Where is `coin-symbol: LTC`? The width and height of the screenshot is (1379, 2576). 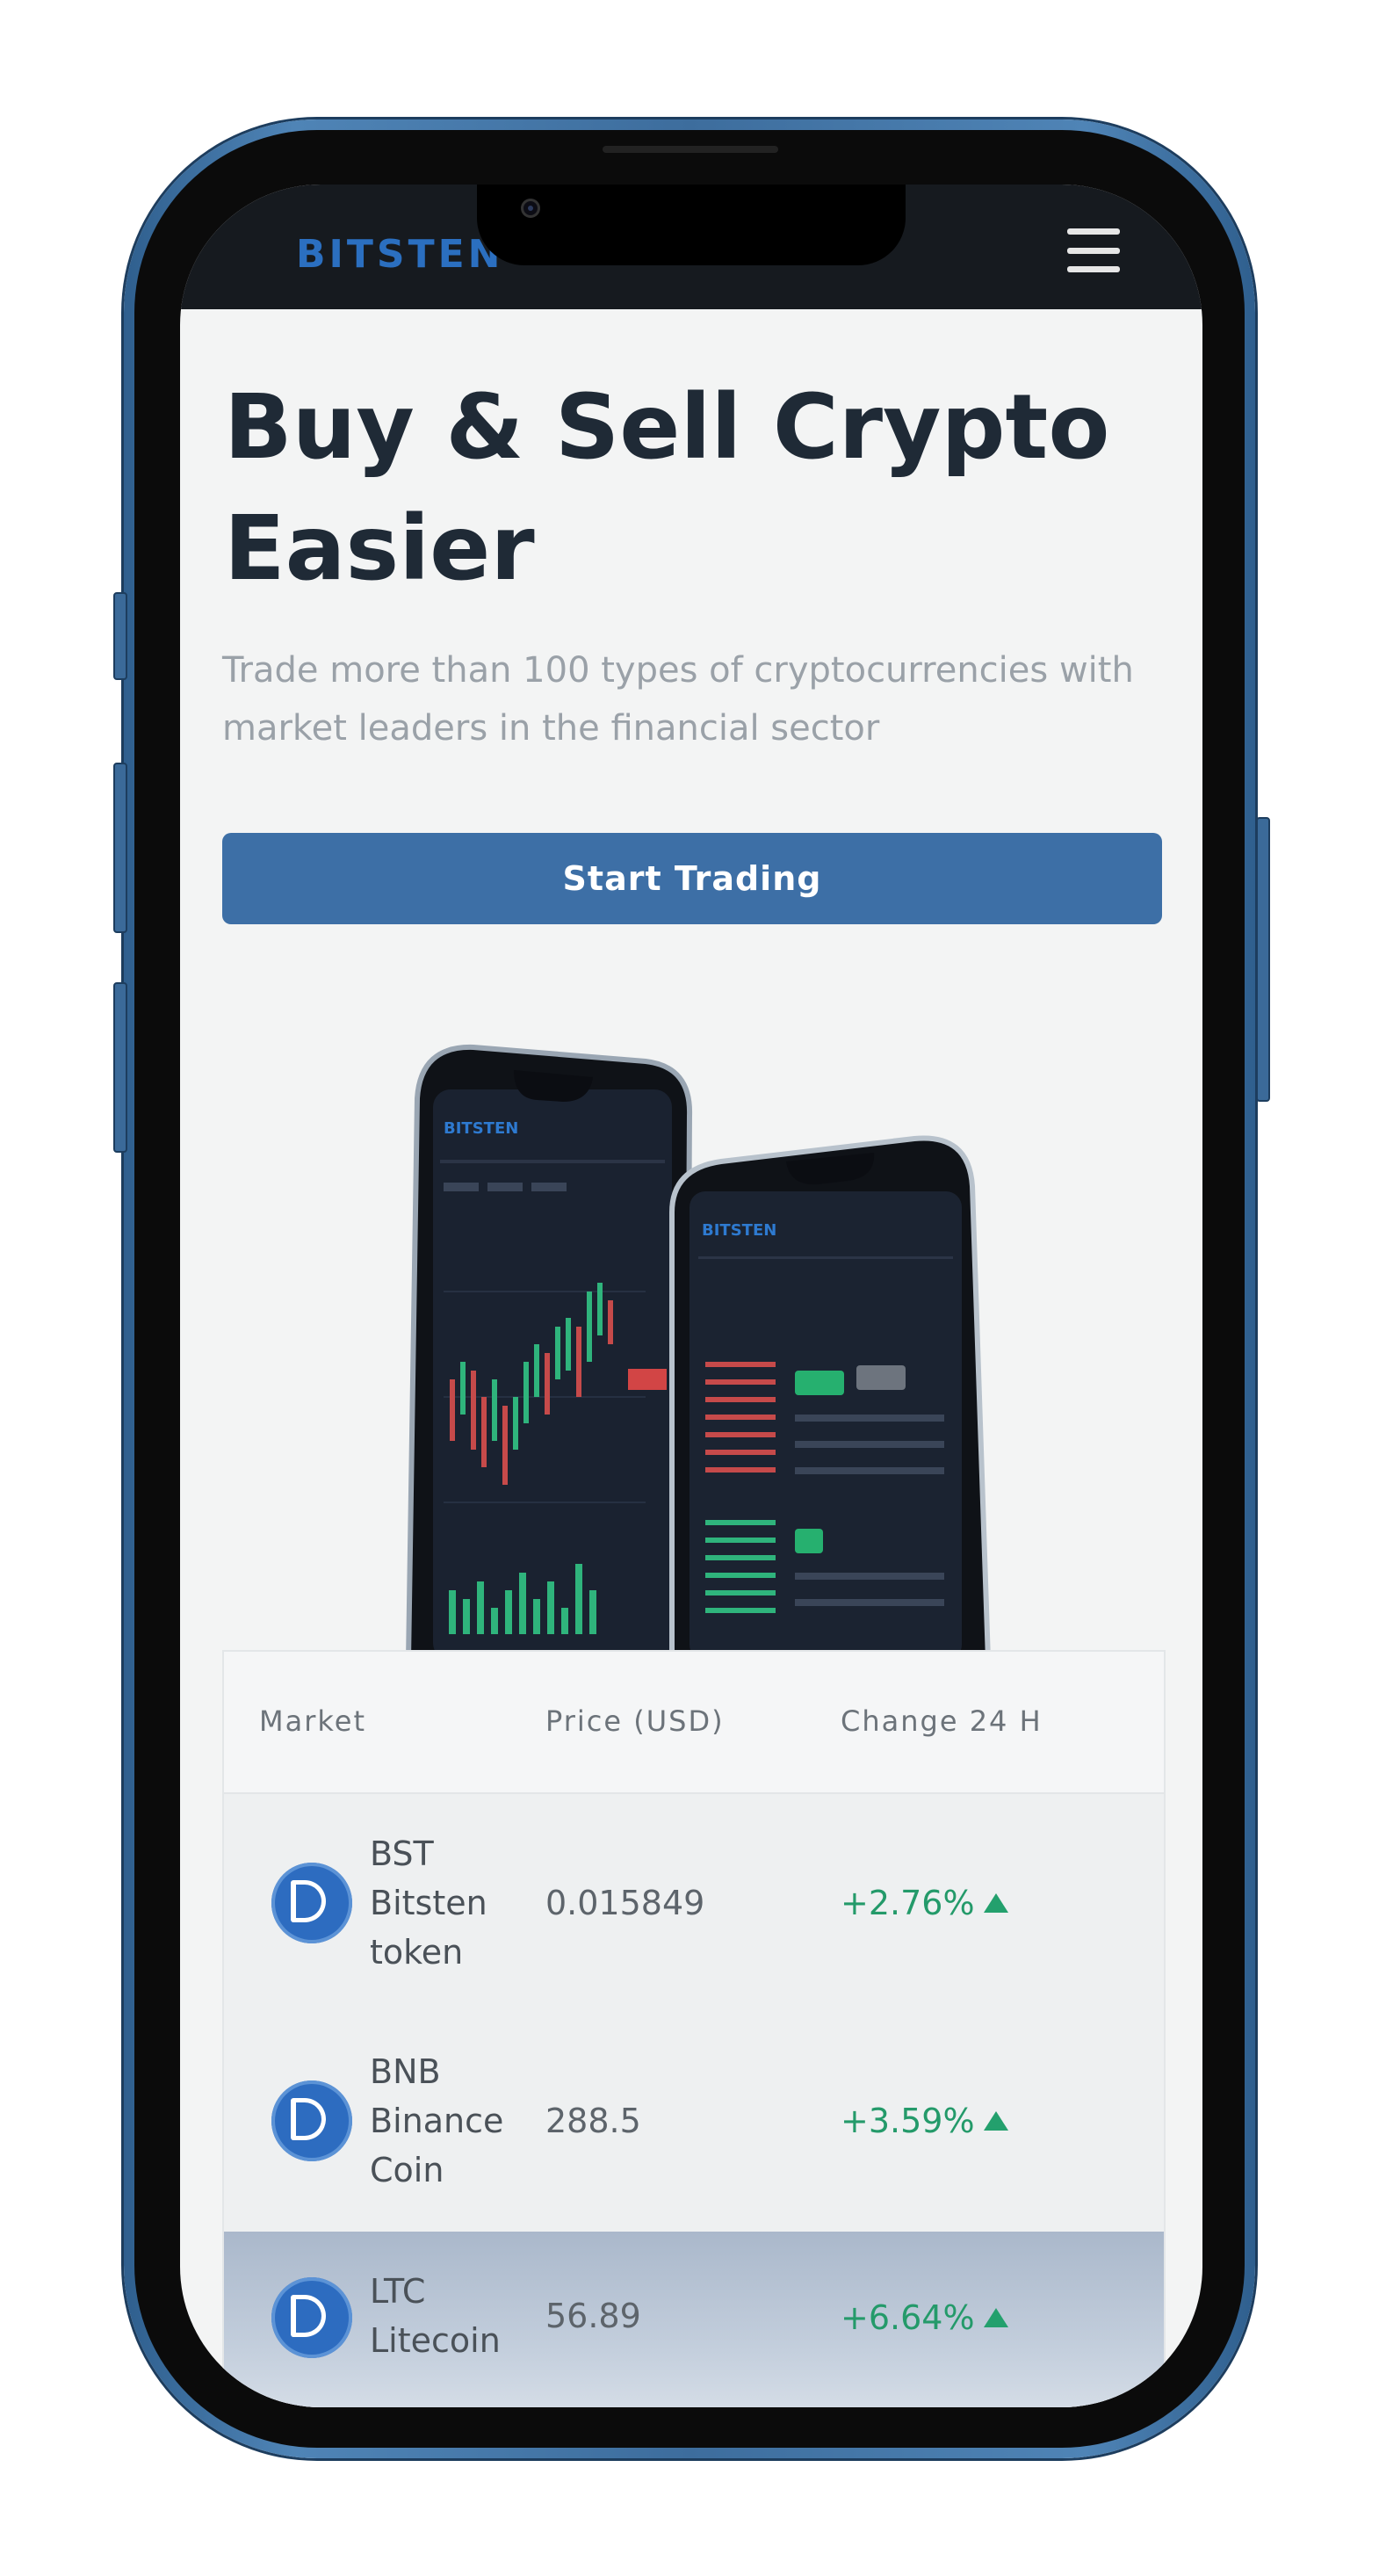 coin-symbol: LTC is located at coordinates (398, 2291).